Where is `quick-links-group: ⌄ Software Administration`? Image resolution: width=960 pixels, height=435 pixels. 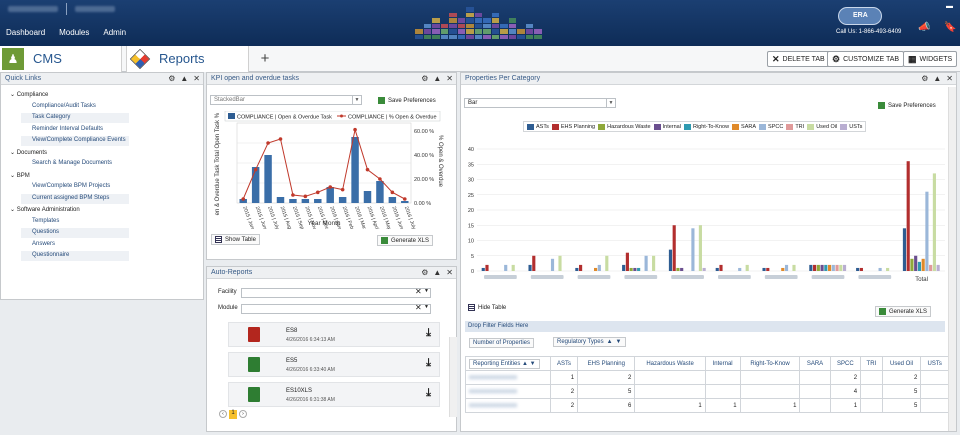 quick-links-group: ⌄ Software Administration is located at coordinates (45, 209).